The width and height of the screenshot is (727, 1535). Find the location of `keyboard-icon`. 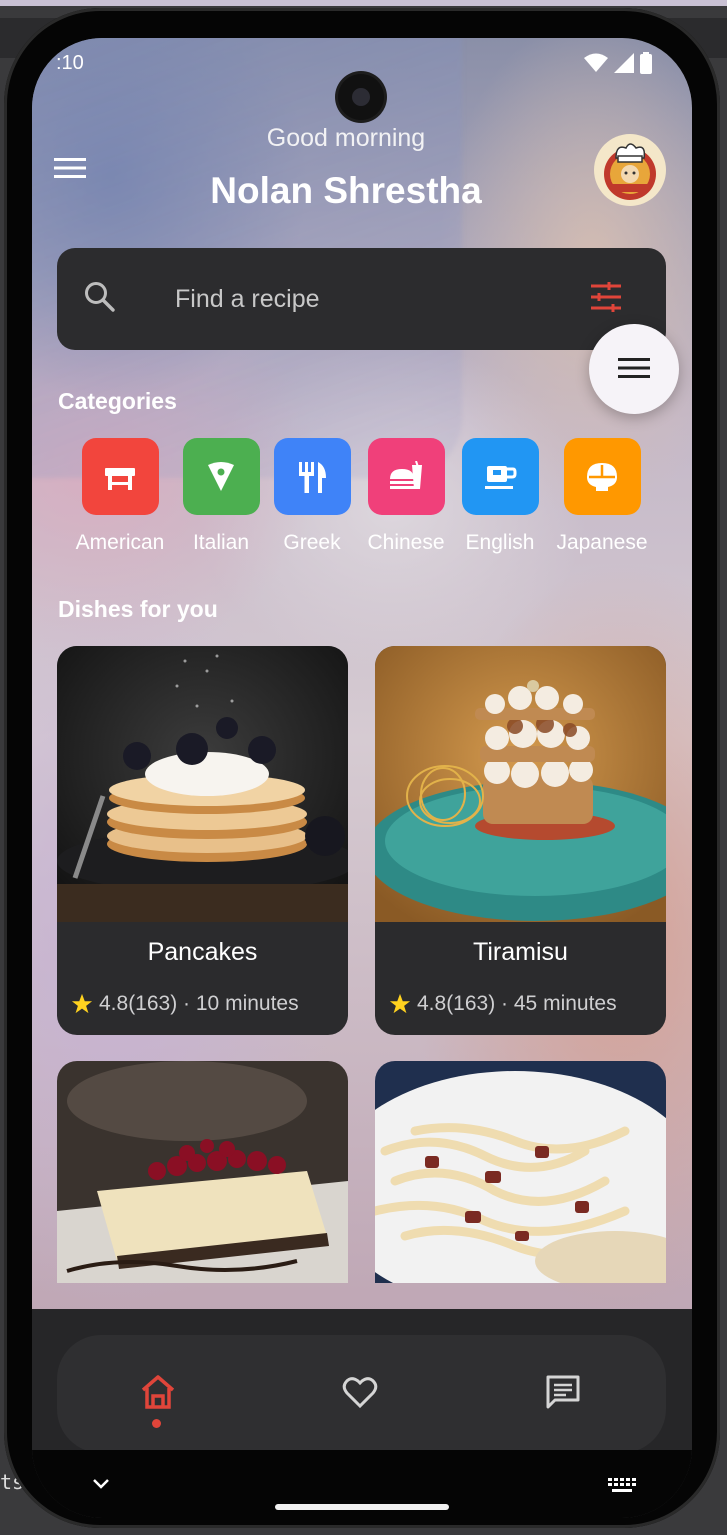

keyboard-icon is located at coordinates (622, 1486).